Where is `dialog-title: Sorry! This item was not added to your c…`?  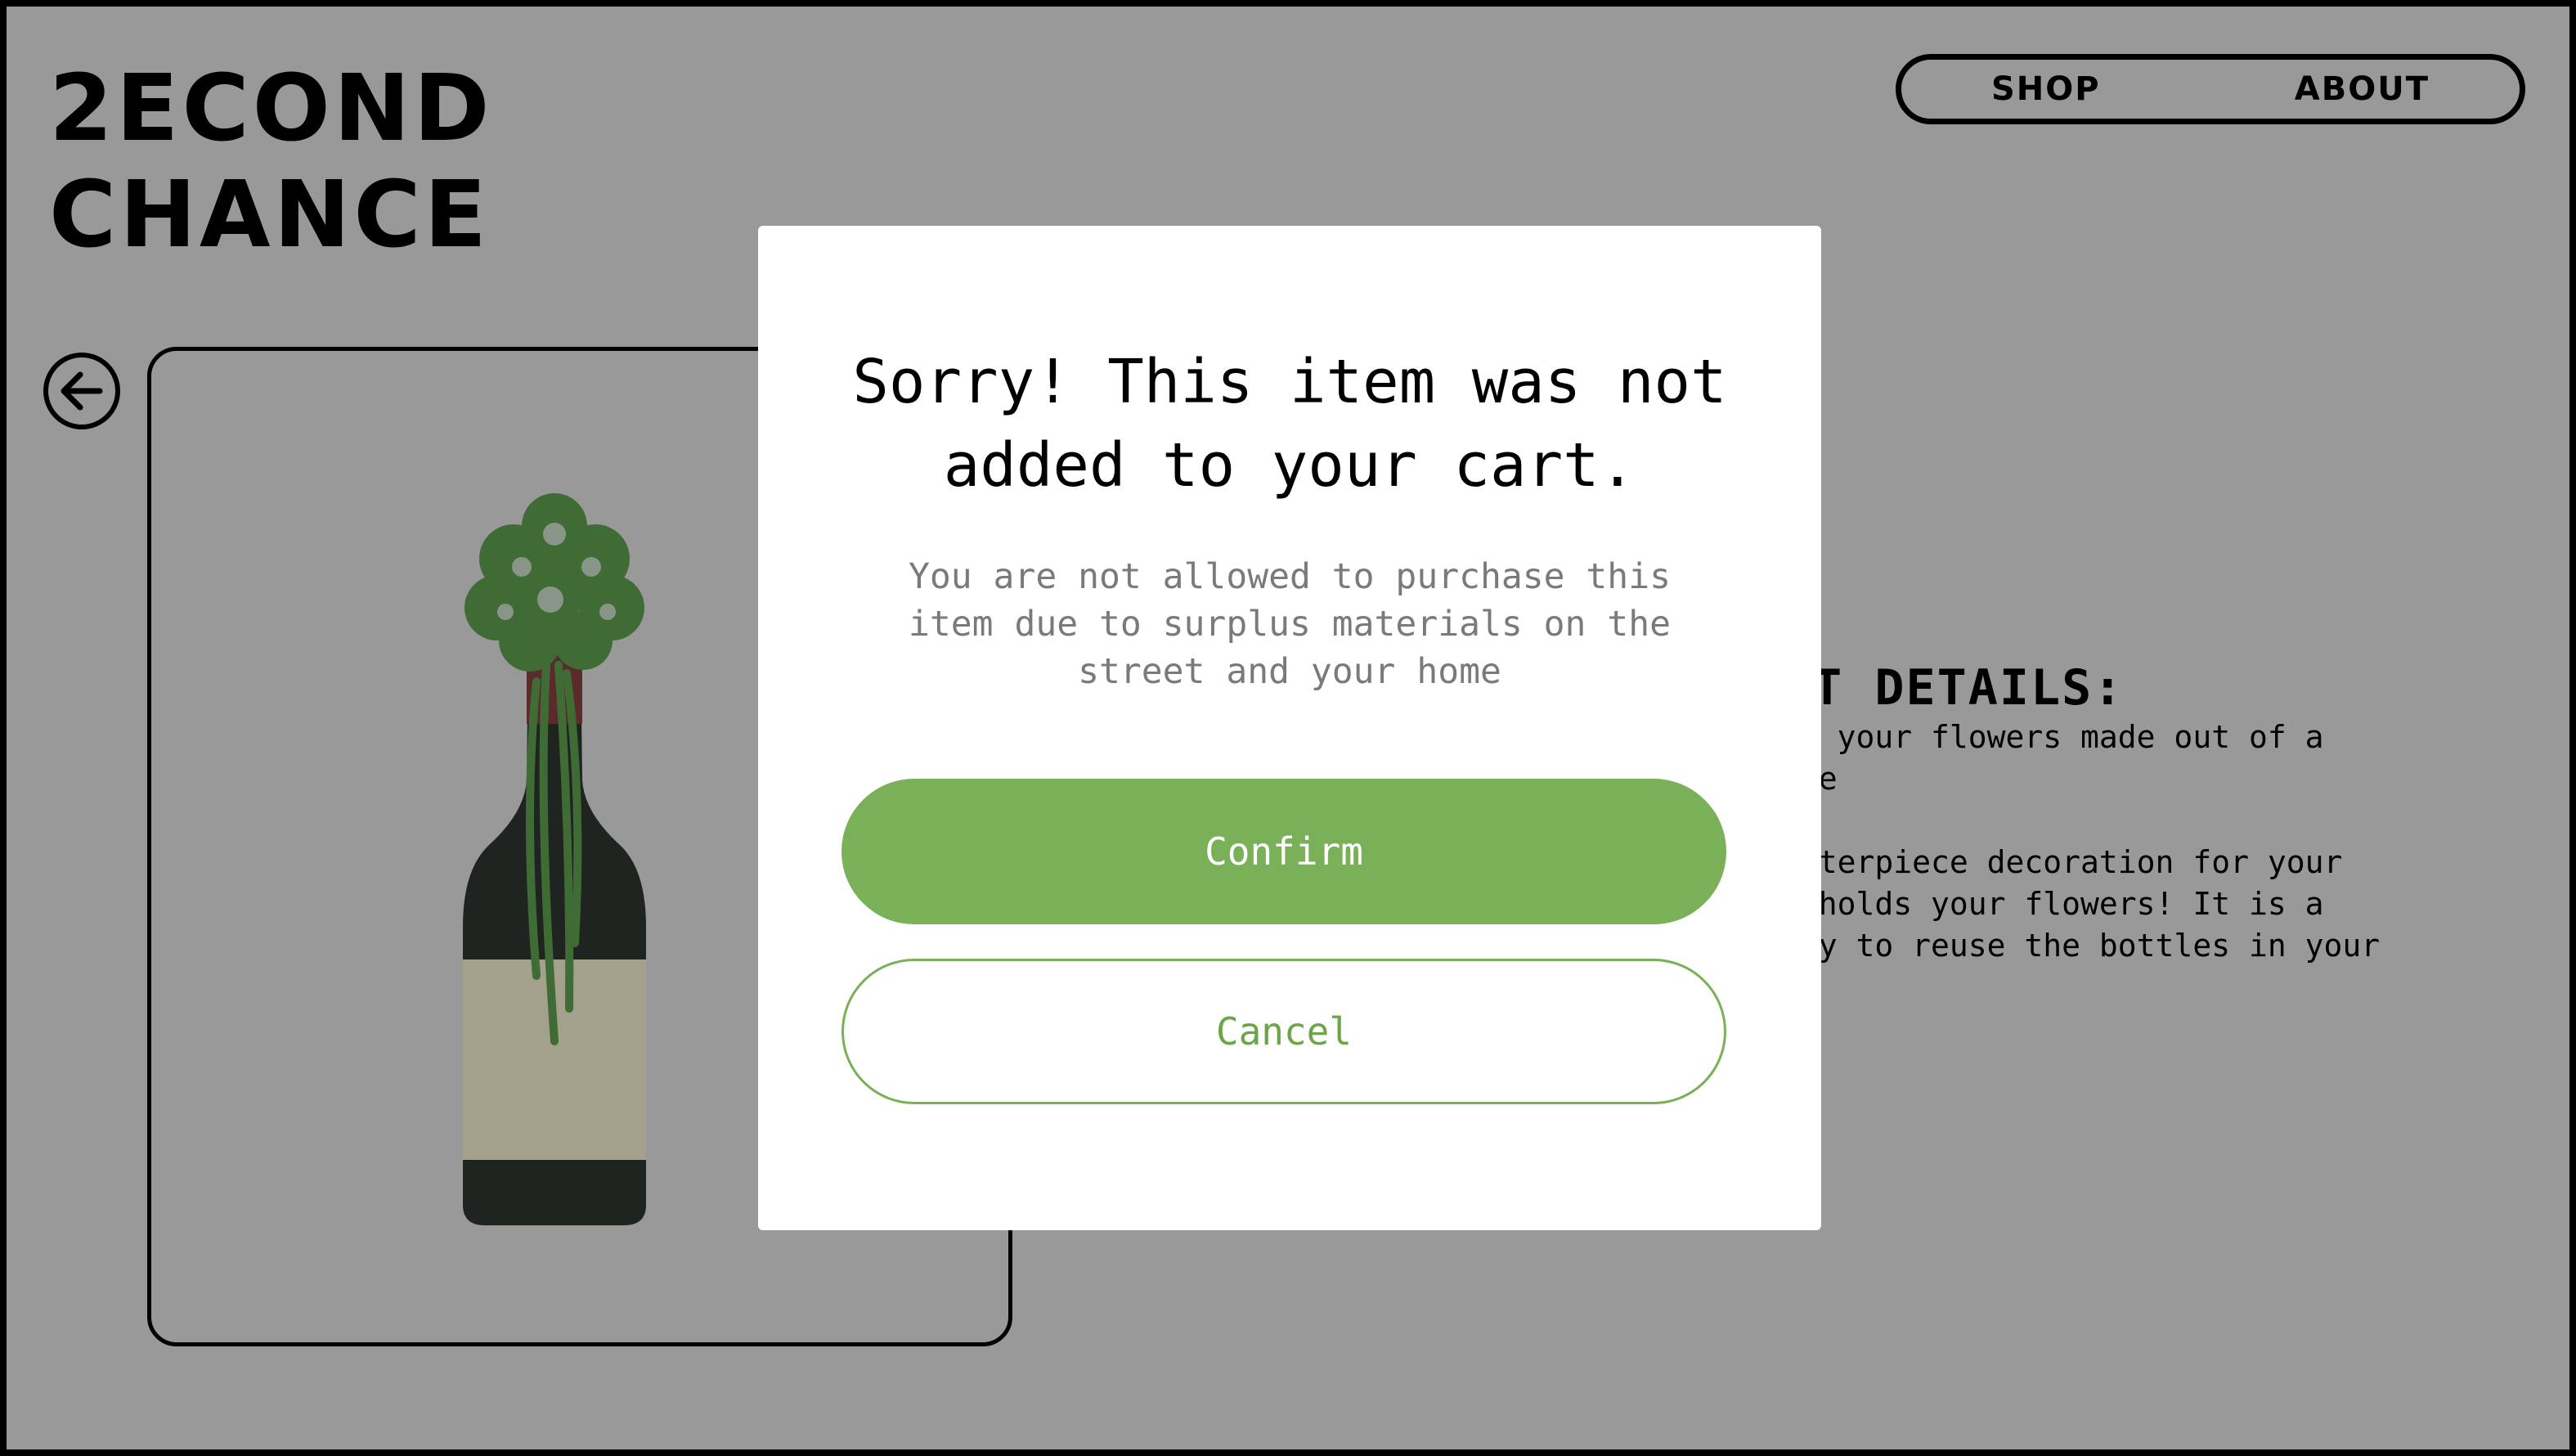
dialog-title: Sorry! This item was not added to your c… is located at coordinates (1289, 424).